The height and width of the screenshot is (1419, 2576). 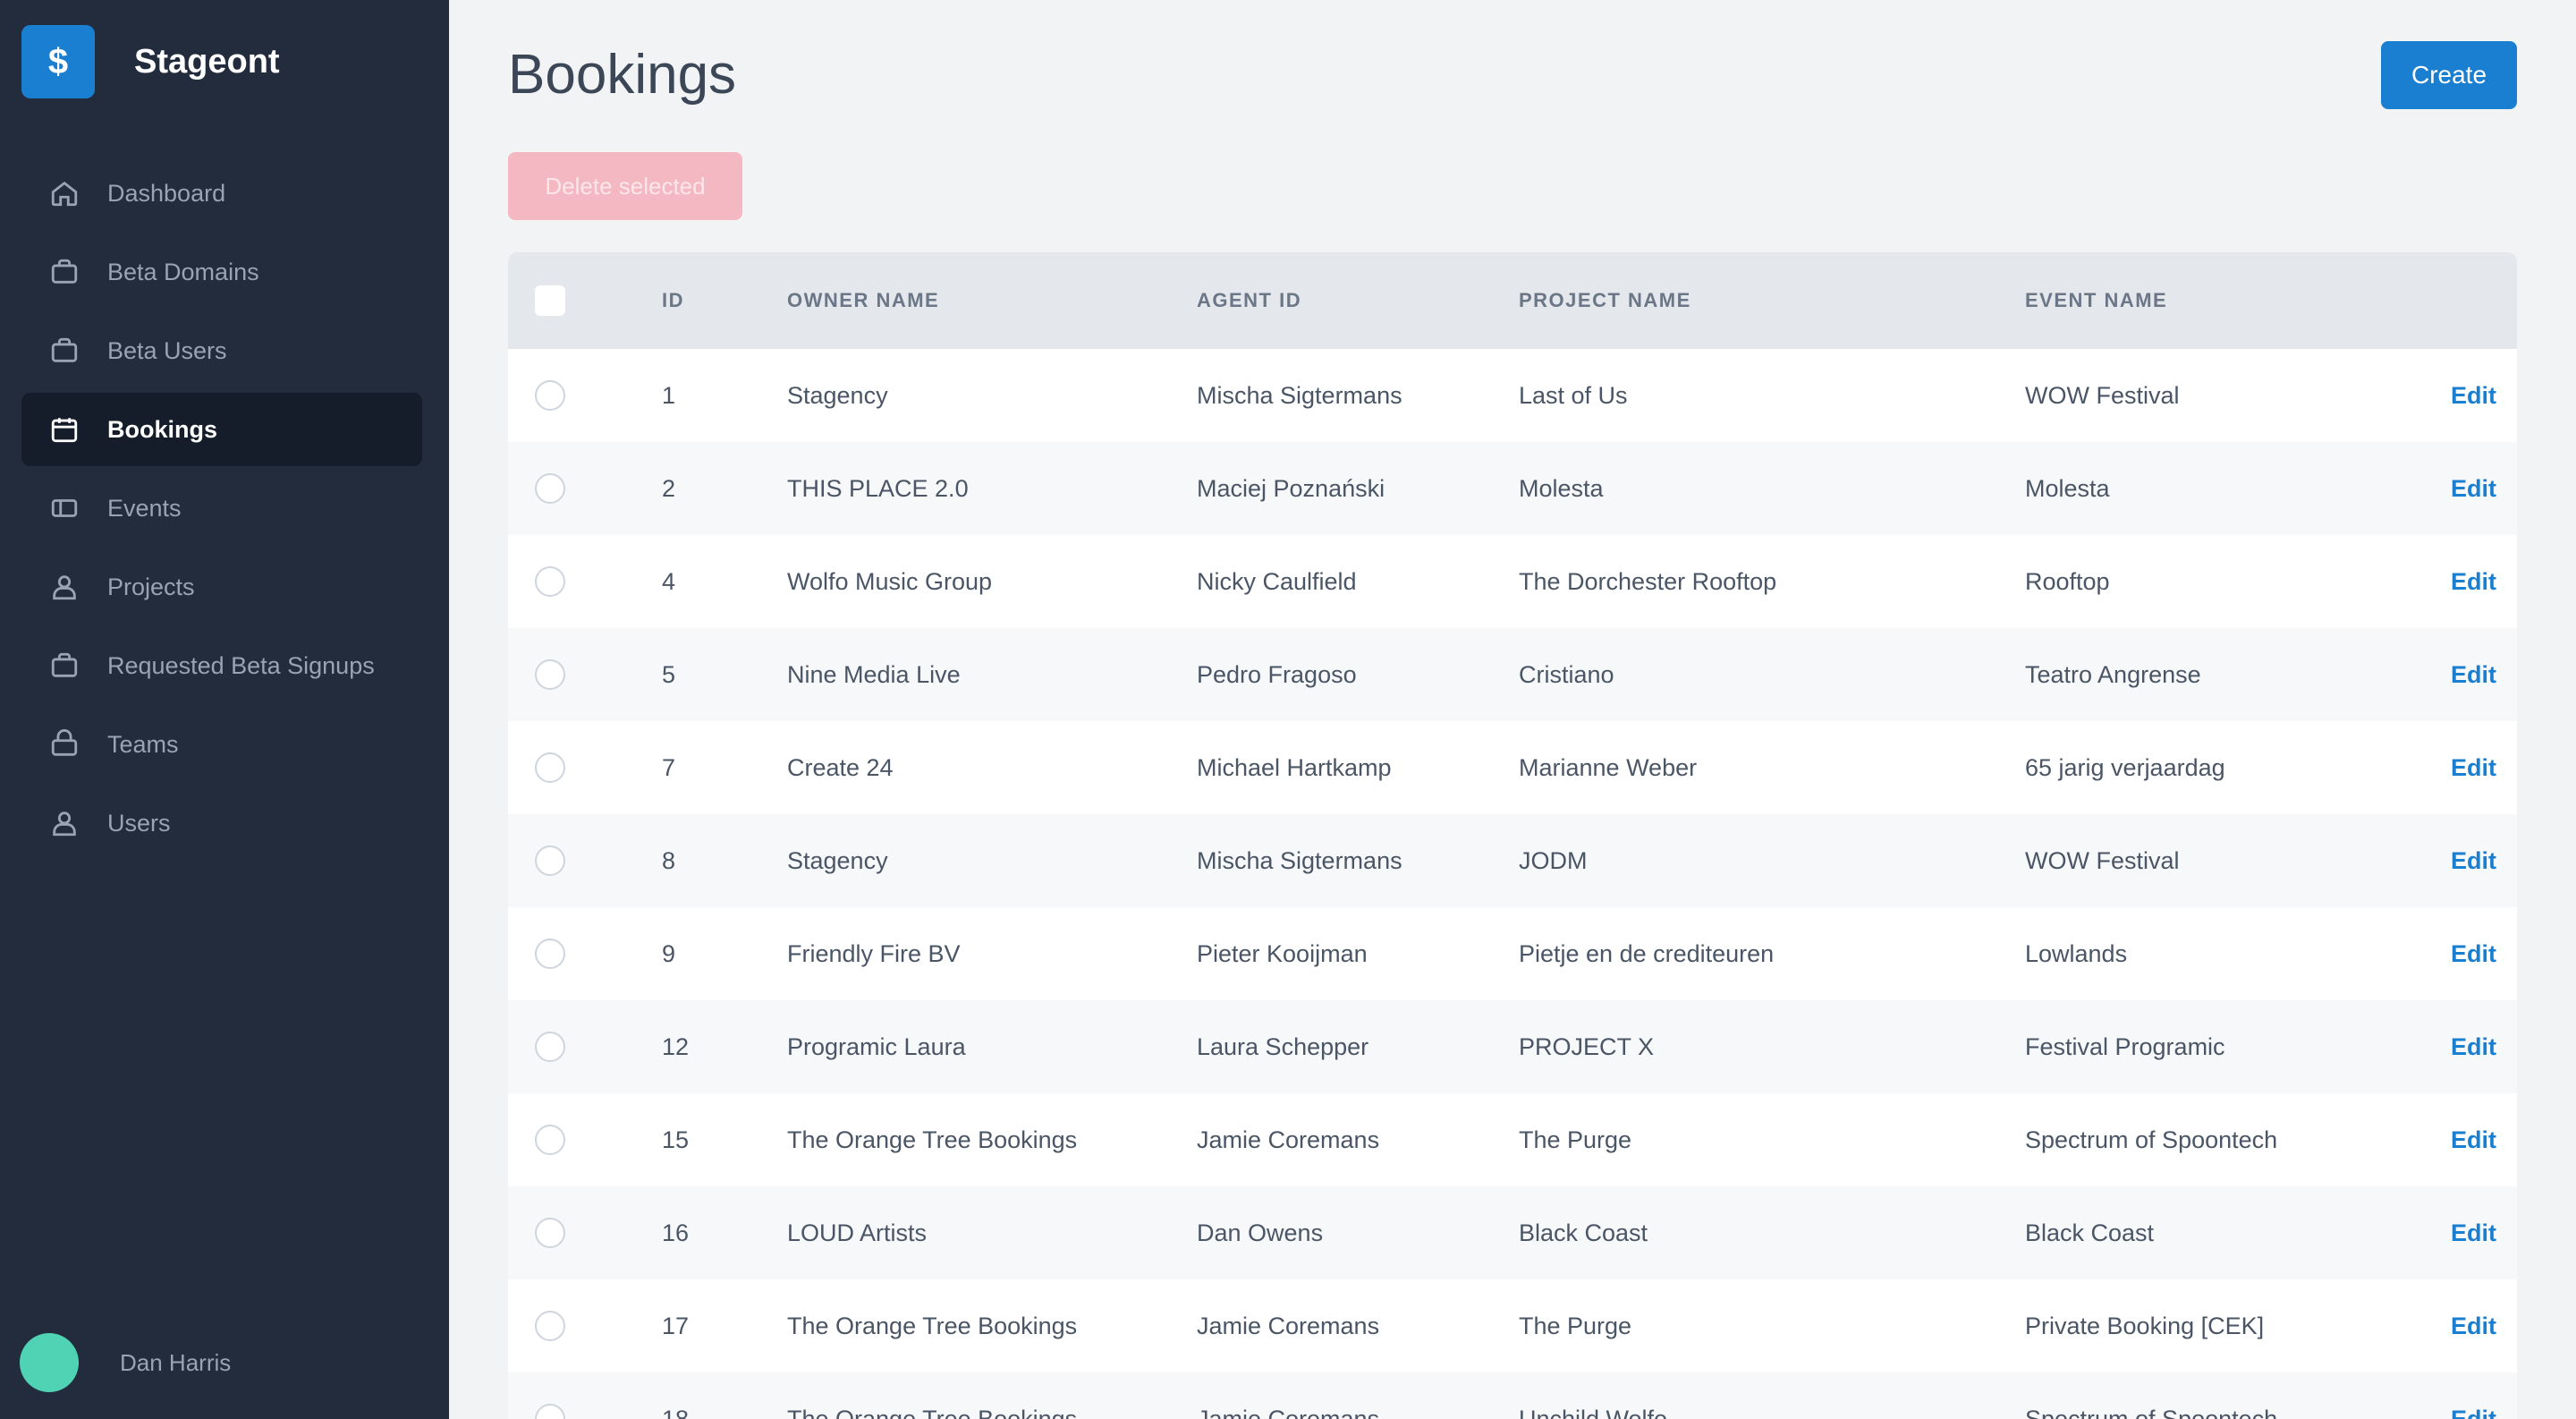 What do you see at coordinates (669, 488) in the screenshot?
I see `cell-id: 2` at bounding box center [669, 488].